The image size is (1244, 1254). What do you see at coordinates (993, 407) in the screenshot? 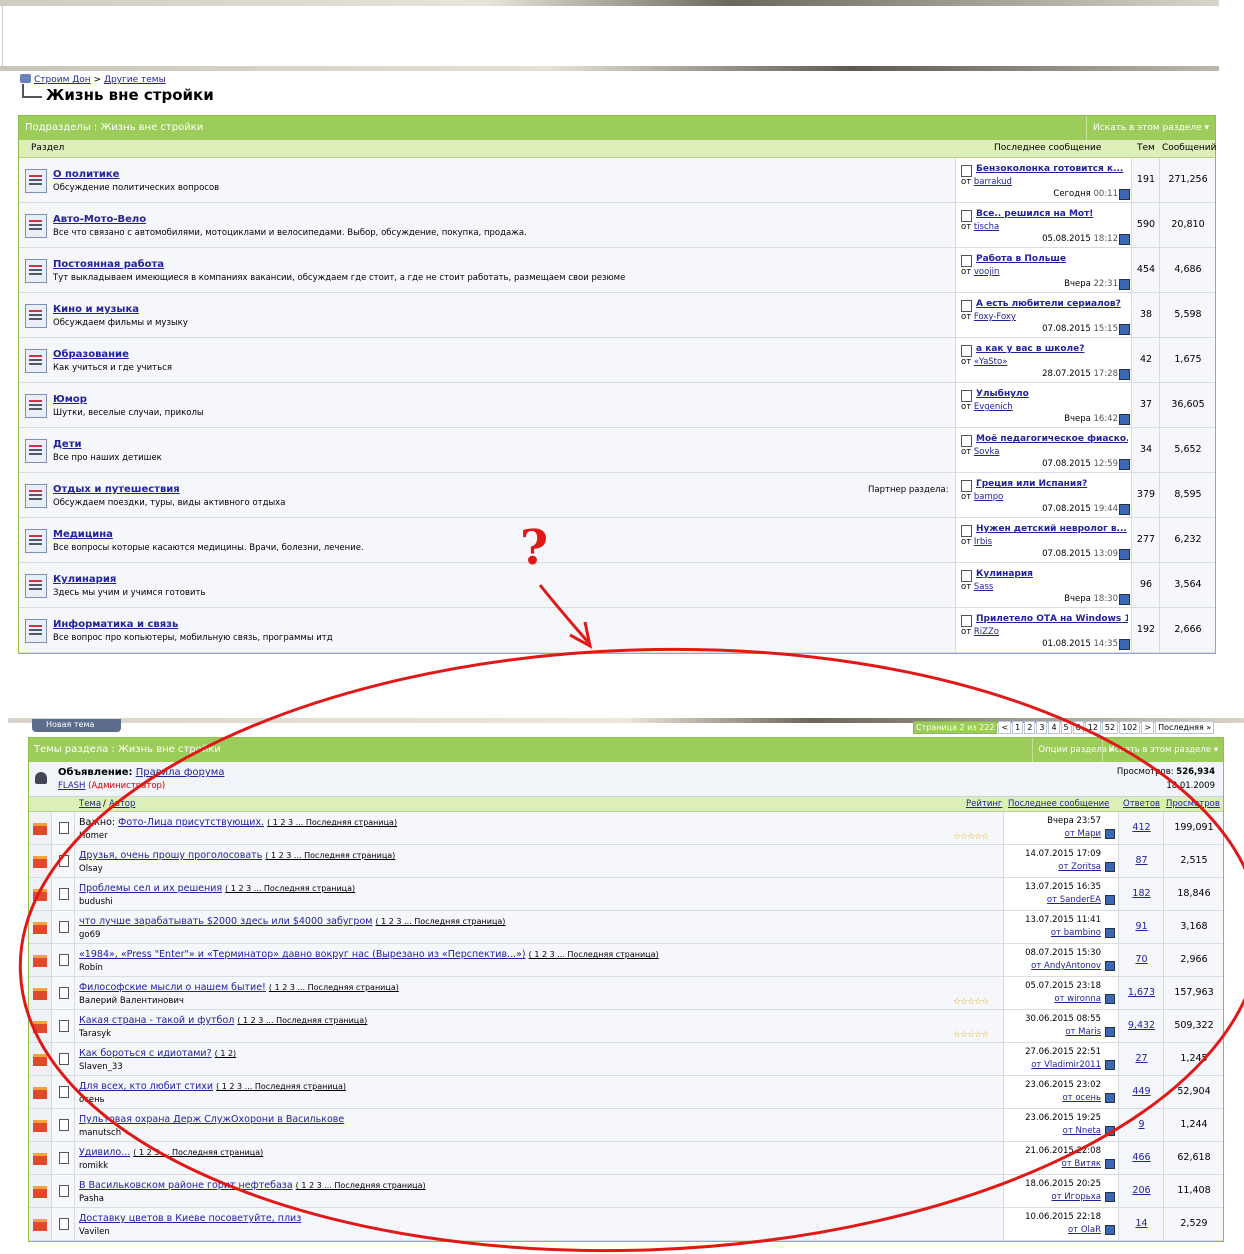
I see `last-post-user: Evgenich` at bounding box center [993, 407].